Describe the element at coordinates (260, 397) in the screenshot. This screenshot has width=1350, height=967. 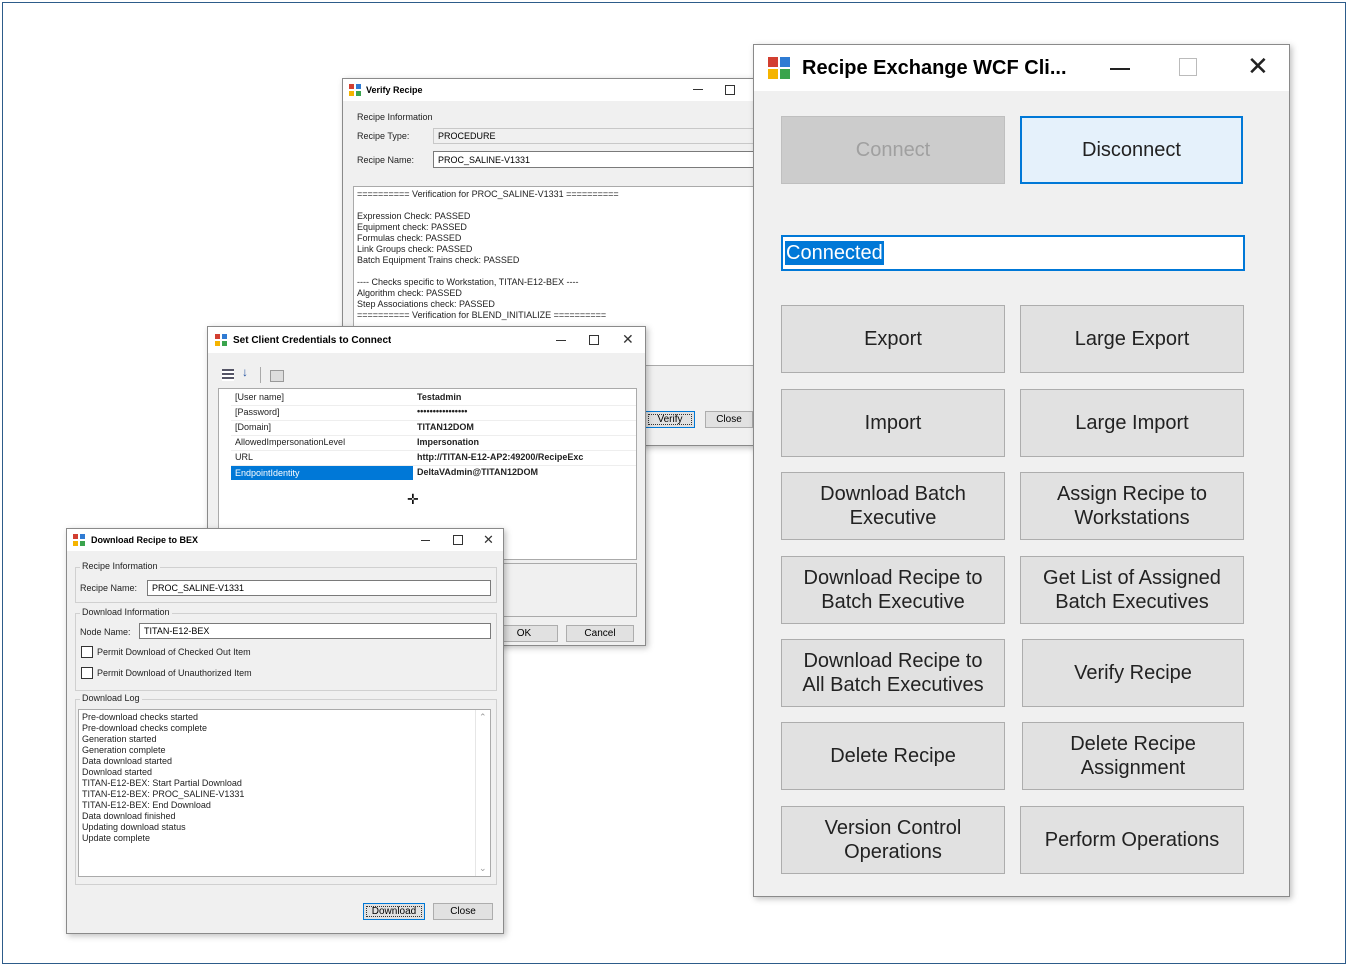
I see `property-name: [User name]` at that location.